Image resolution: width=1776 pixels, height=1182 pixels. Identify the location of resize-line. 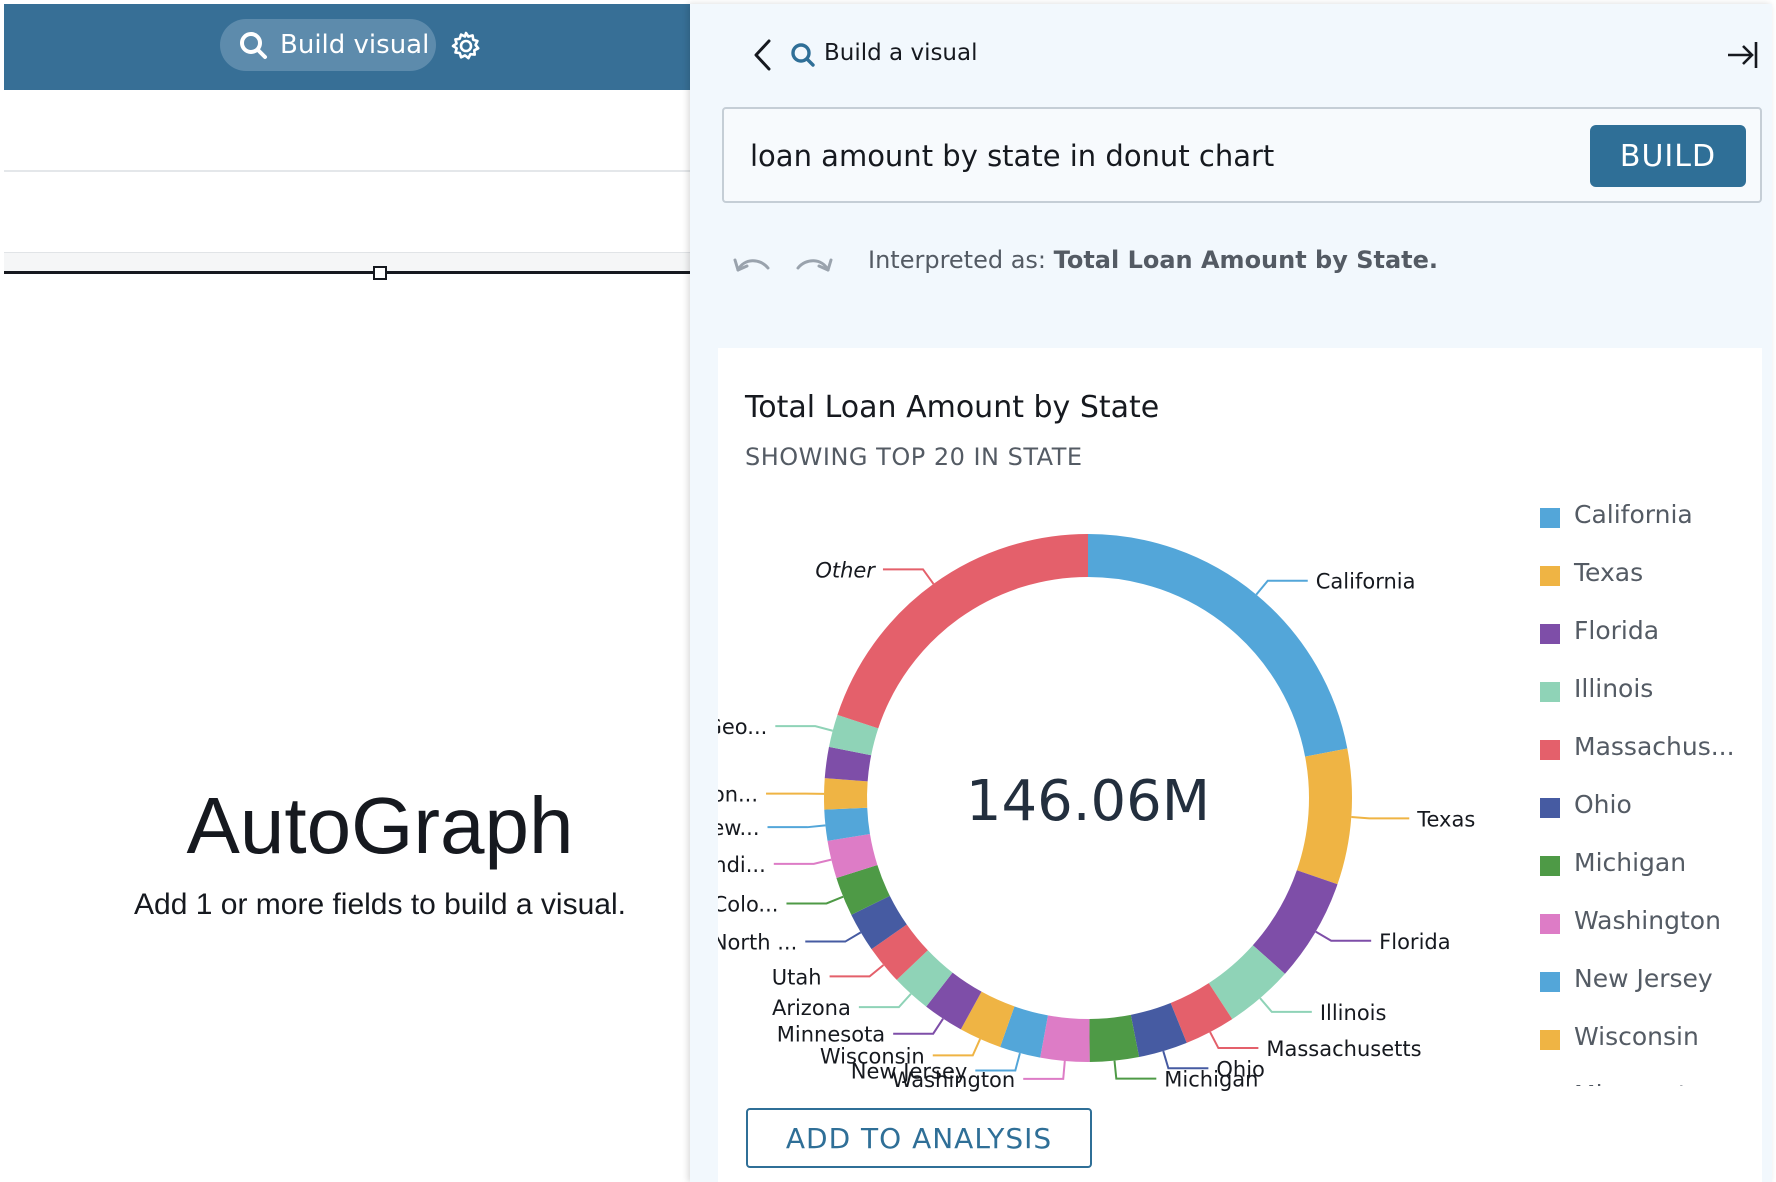
(347, 272).